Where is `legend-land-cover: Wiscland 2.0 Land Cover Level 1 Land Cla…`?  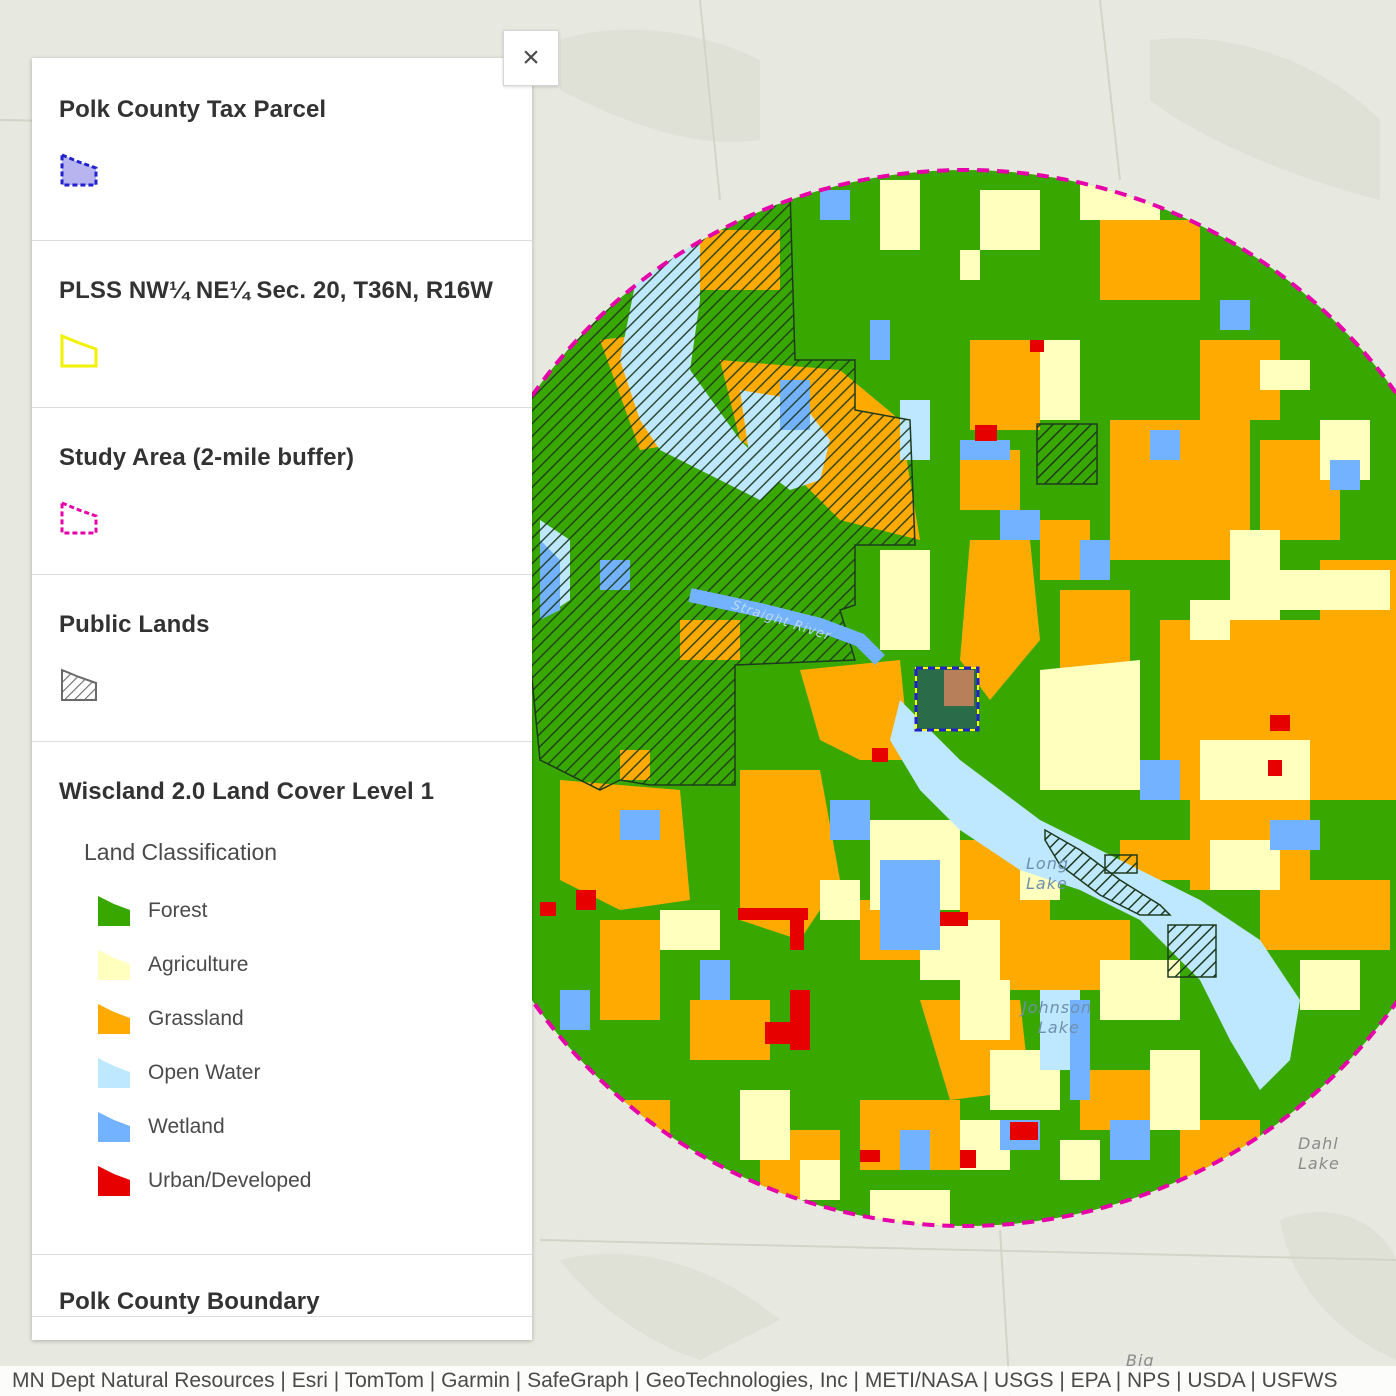
legend-land-cover: Wiscland 2.0 Land Cover Level 1 Land Cla… is located at coordinates (282, 998).